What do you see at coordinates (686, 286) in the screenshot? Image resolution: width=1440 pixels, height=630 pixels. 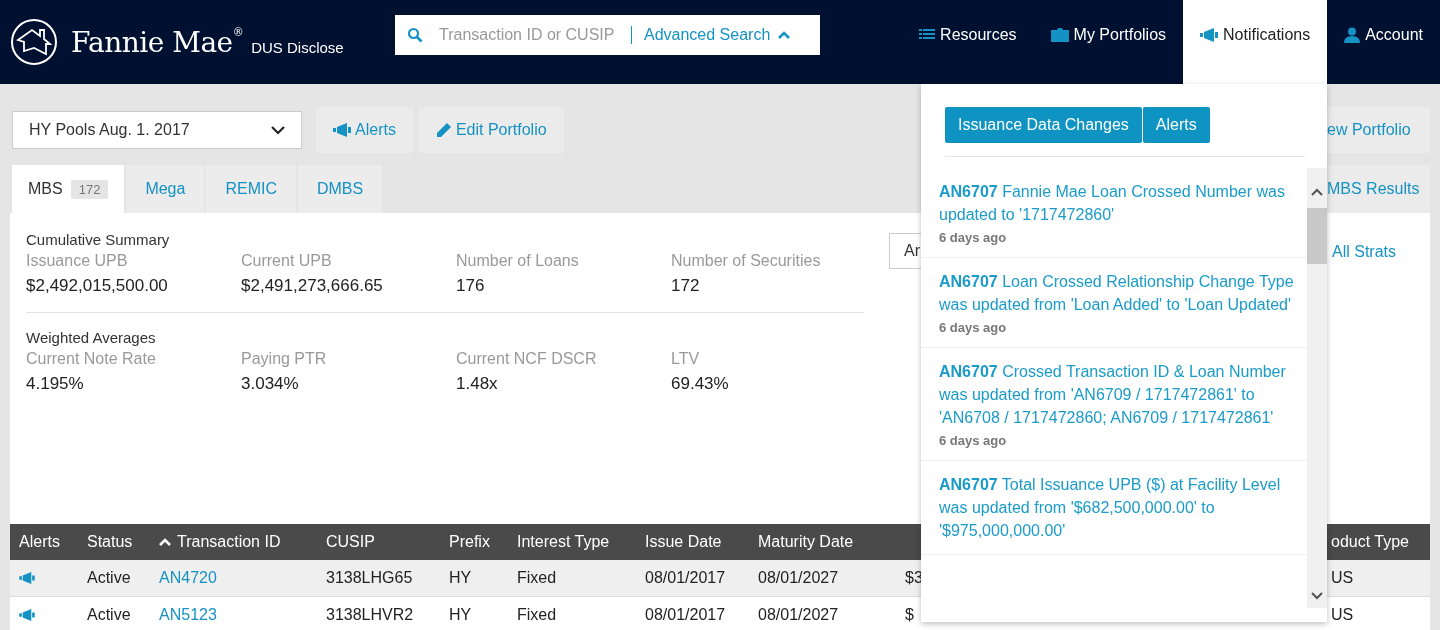 I see `metric-value: 172` at bounding box center [686, 286].